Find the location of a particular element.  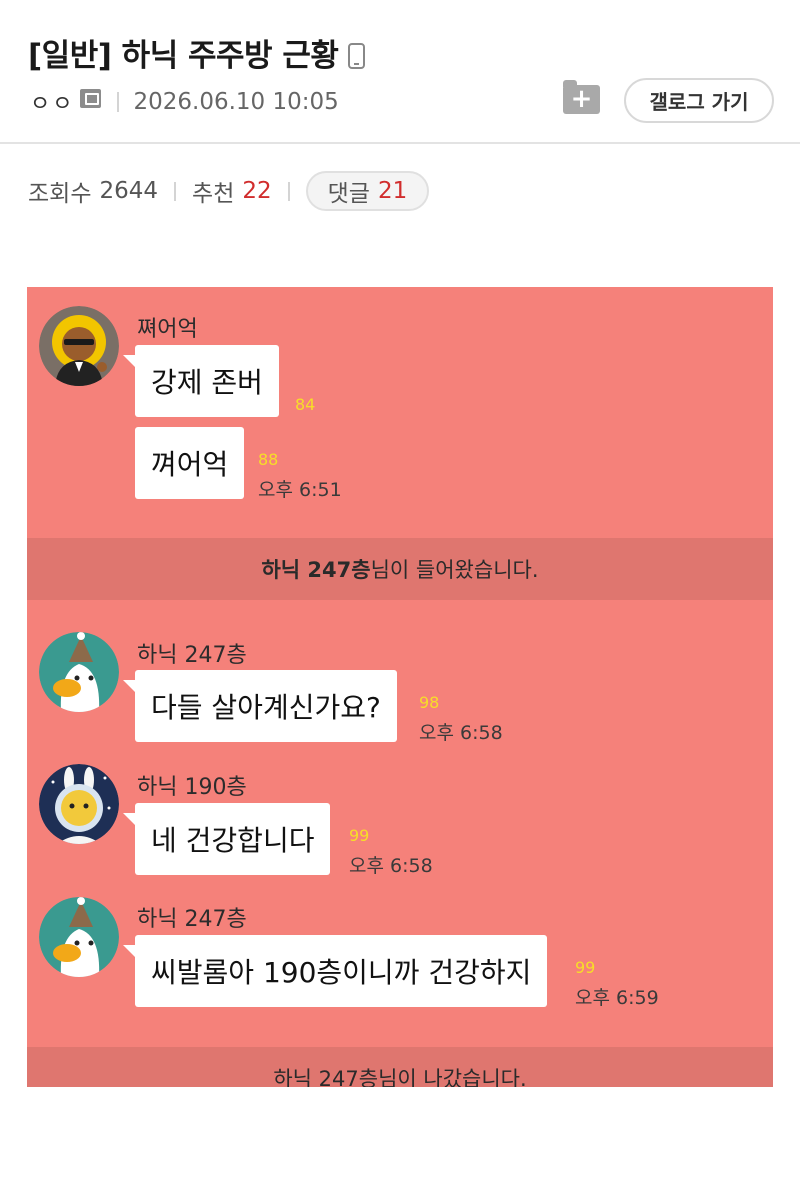

fixed-nick-icon is located at coordinates (91, 98).